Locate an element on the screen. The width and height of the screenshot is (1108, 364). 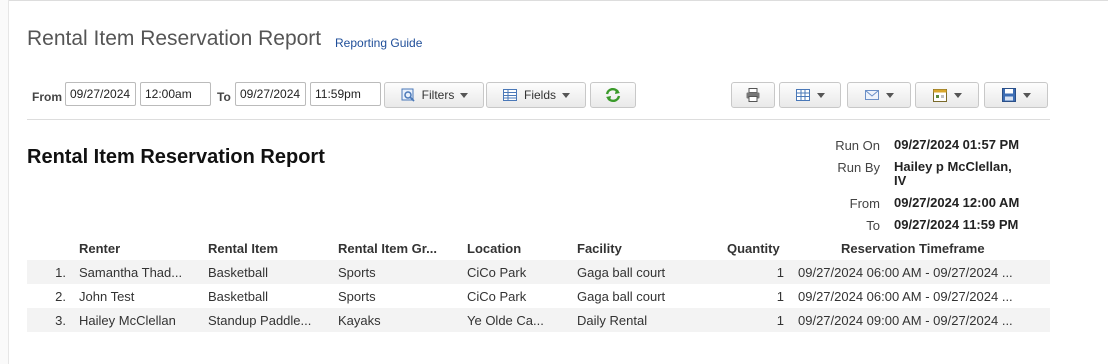
run-by-label: Run By is located at coordinates (858, 167).